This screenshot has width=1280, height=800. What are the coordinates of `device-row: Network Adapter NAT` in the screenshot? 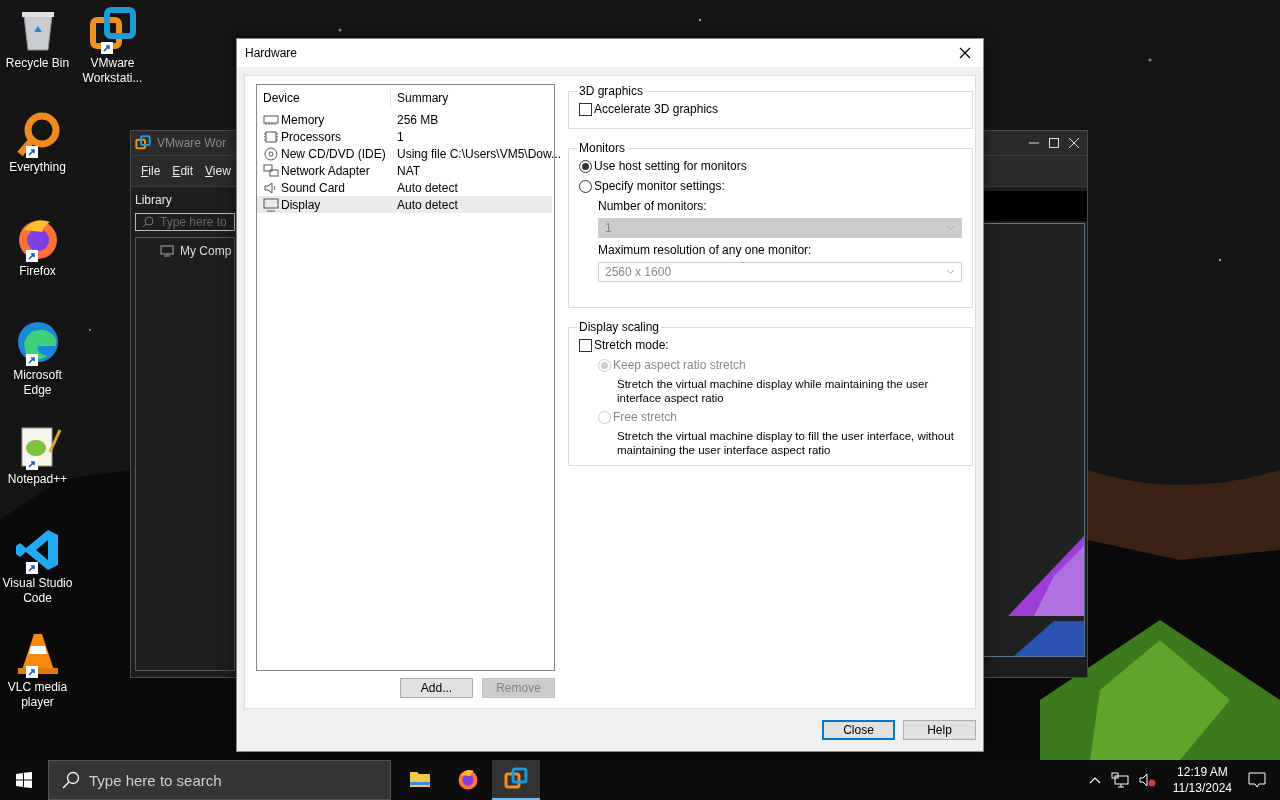 It's located at (404, 170).